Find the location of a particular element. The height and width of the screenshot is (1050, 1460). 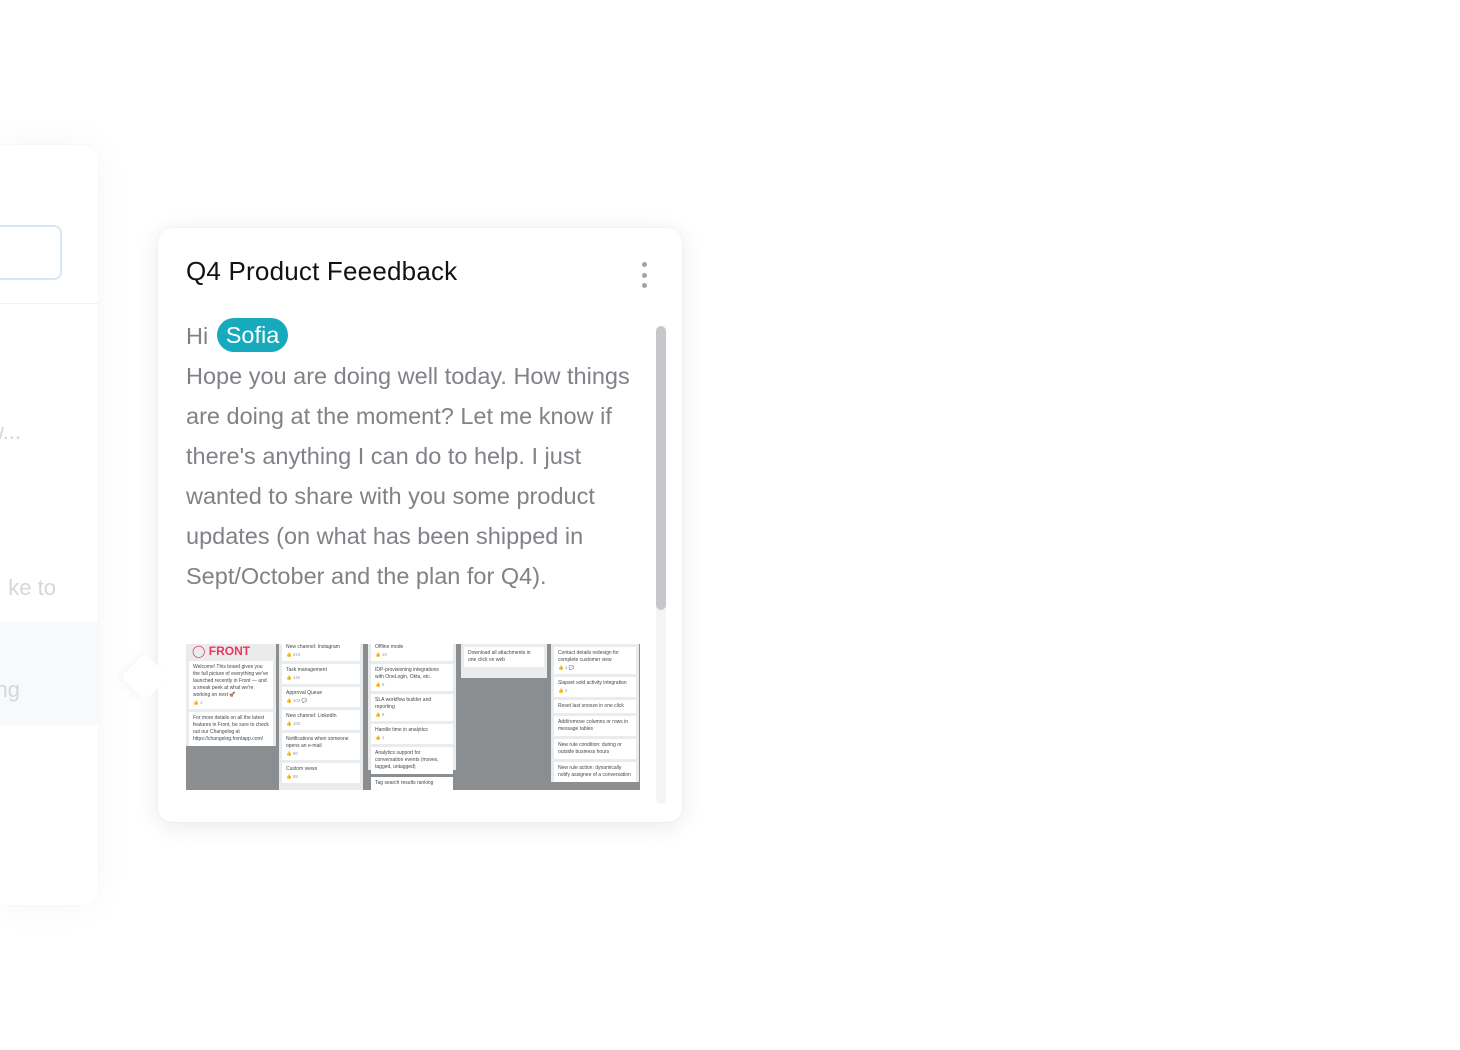

board-card-text: Handle time in analytics is located at coordinates (401, 730).